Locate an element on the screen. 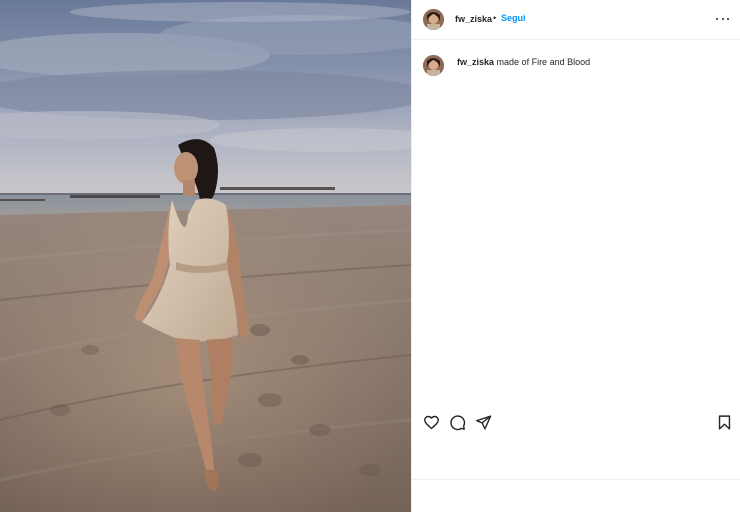 This screenshot has height=512, width=740. caption: fw_ziska made of Fire and Blood is located at coordinates (523, 62).